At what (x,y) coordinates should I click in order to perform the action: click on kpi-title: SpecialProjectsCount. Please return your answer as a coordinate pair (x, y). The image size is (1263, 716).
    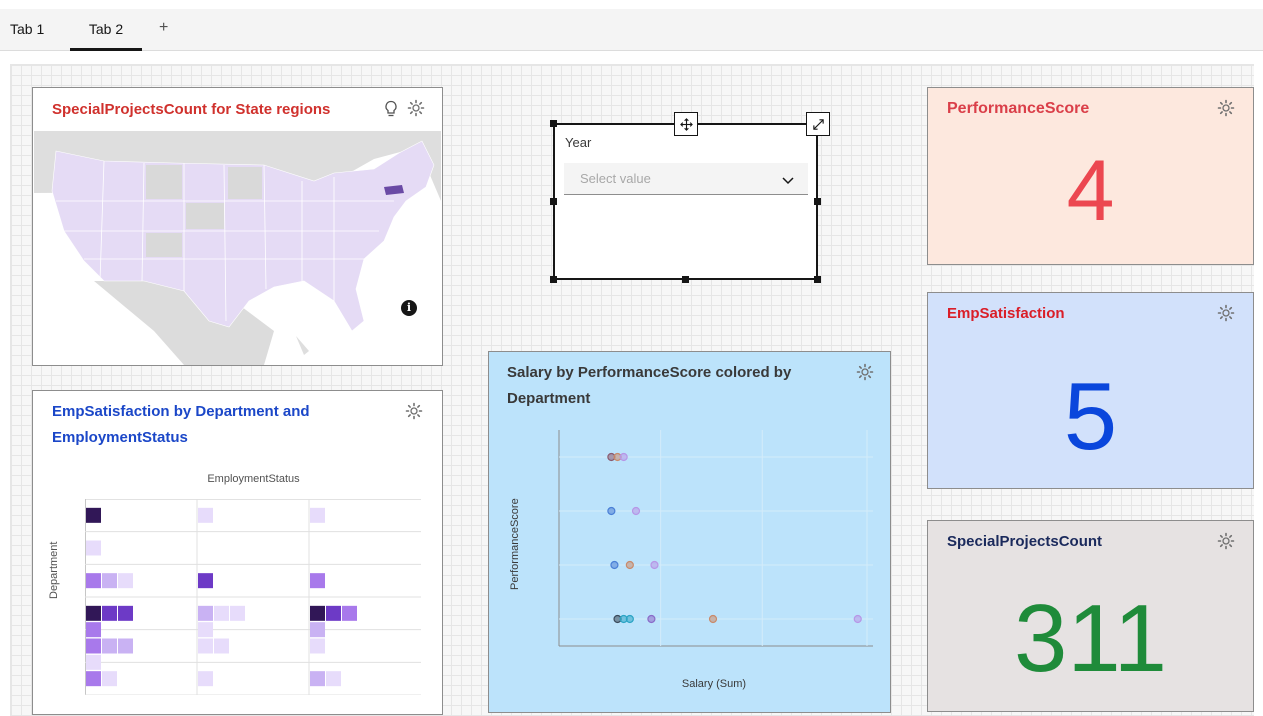
    Looking at the image, I should click on (1025, 541).